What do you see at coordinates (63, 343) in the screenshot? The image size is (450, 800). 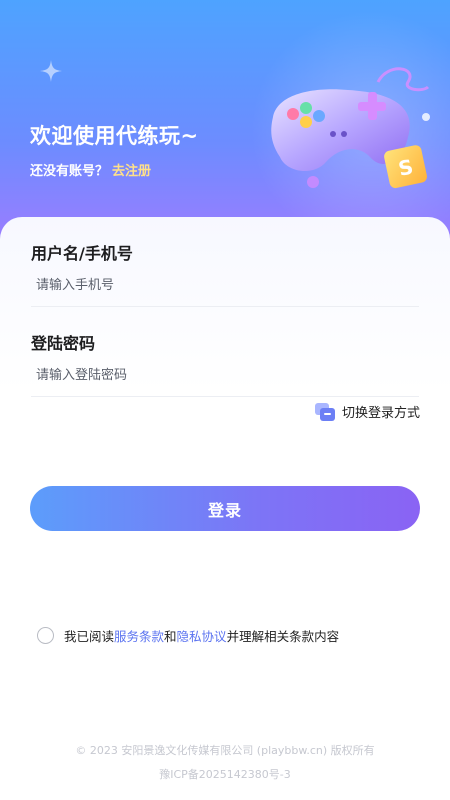 I see `password-label: 登陆密码` at bounding box center [63, 343].